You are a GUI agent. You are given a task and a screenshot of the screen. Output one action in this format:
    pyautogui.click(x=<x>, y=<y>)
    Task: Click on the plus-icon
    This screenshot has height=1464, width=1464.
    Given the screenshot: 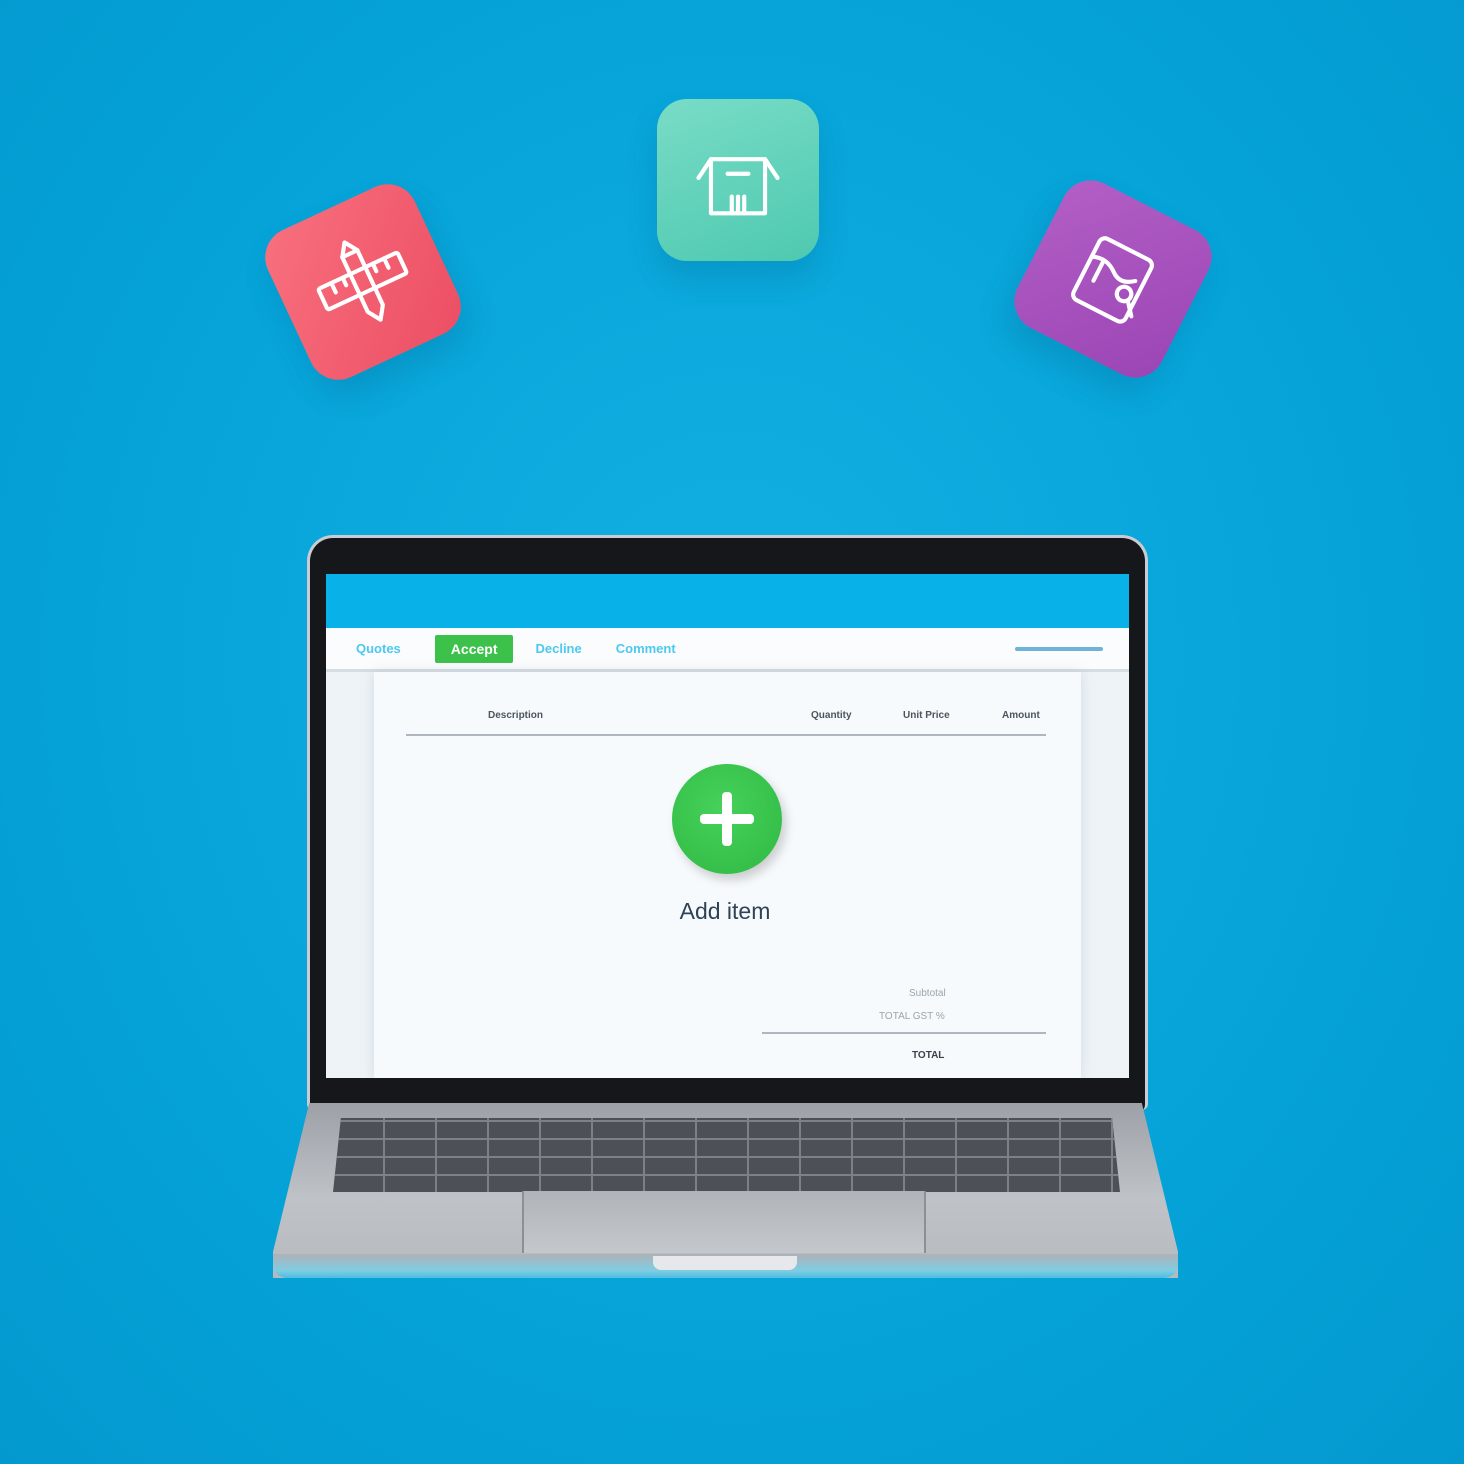 What is the action you would take?
    pyautogui.click(x=727, y=819)
    